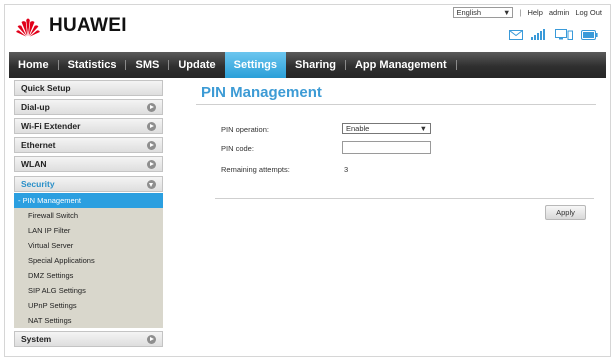 The height and width of the screenshot is (361, 615). I want to click on language-select: English ▼, so click(483, 12).